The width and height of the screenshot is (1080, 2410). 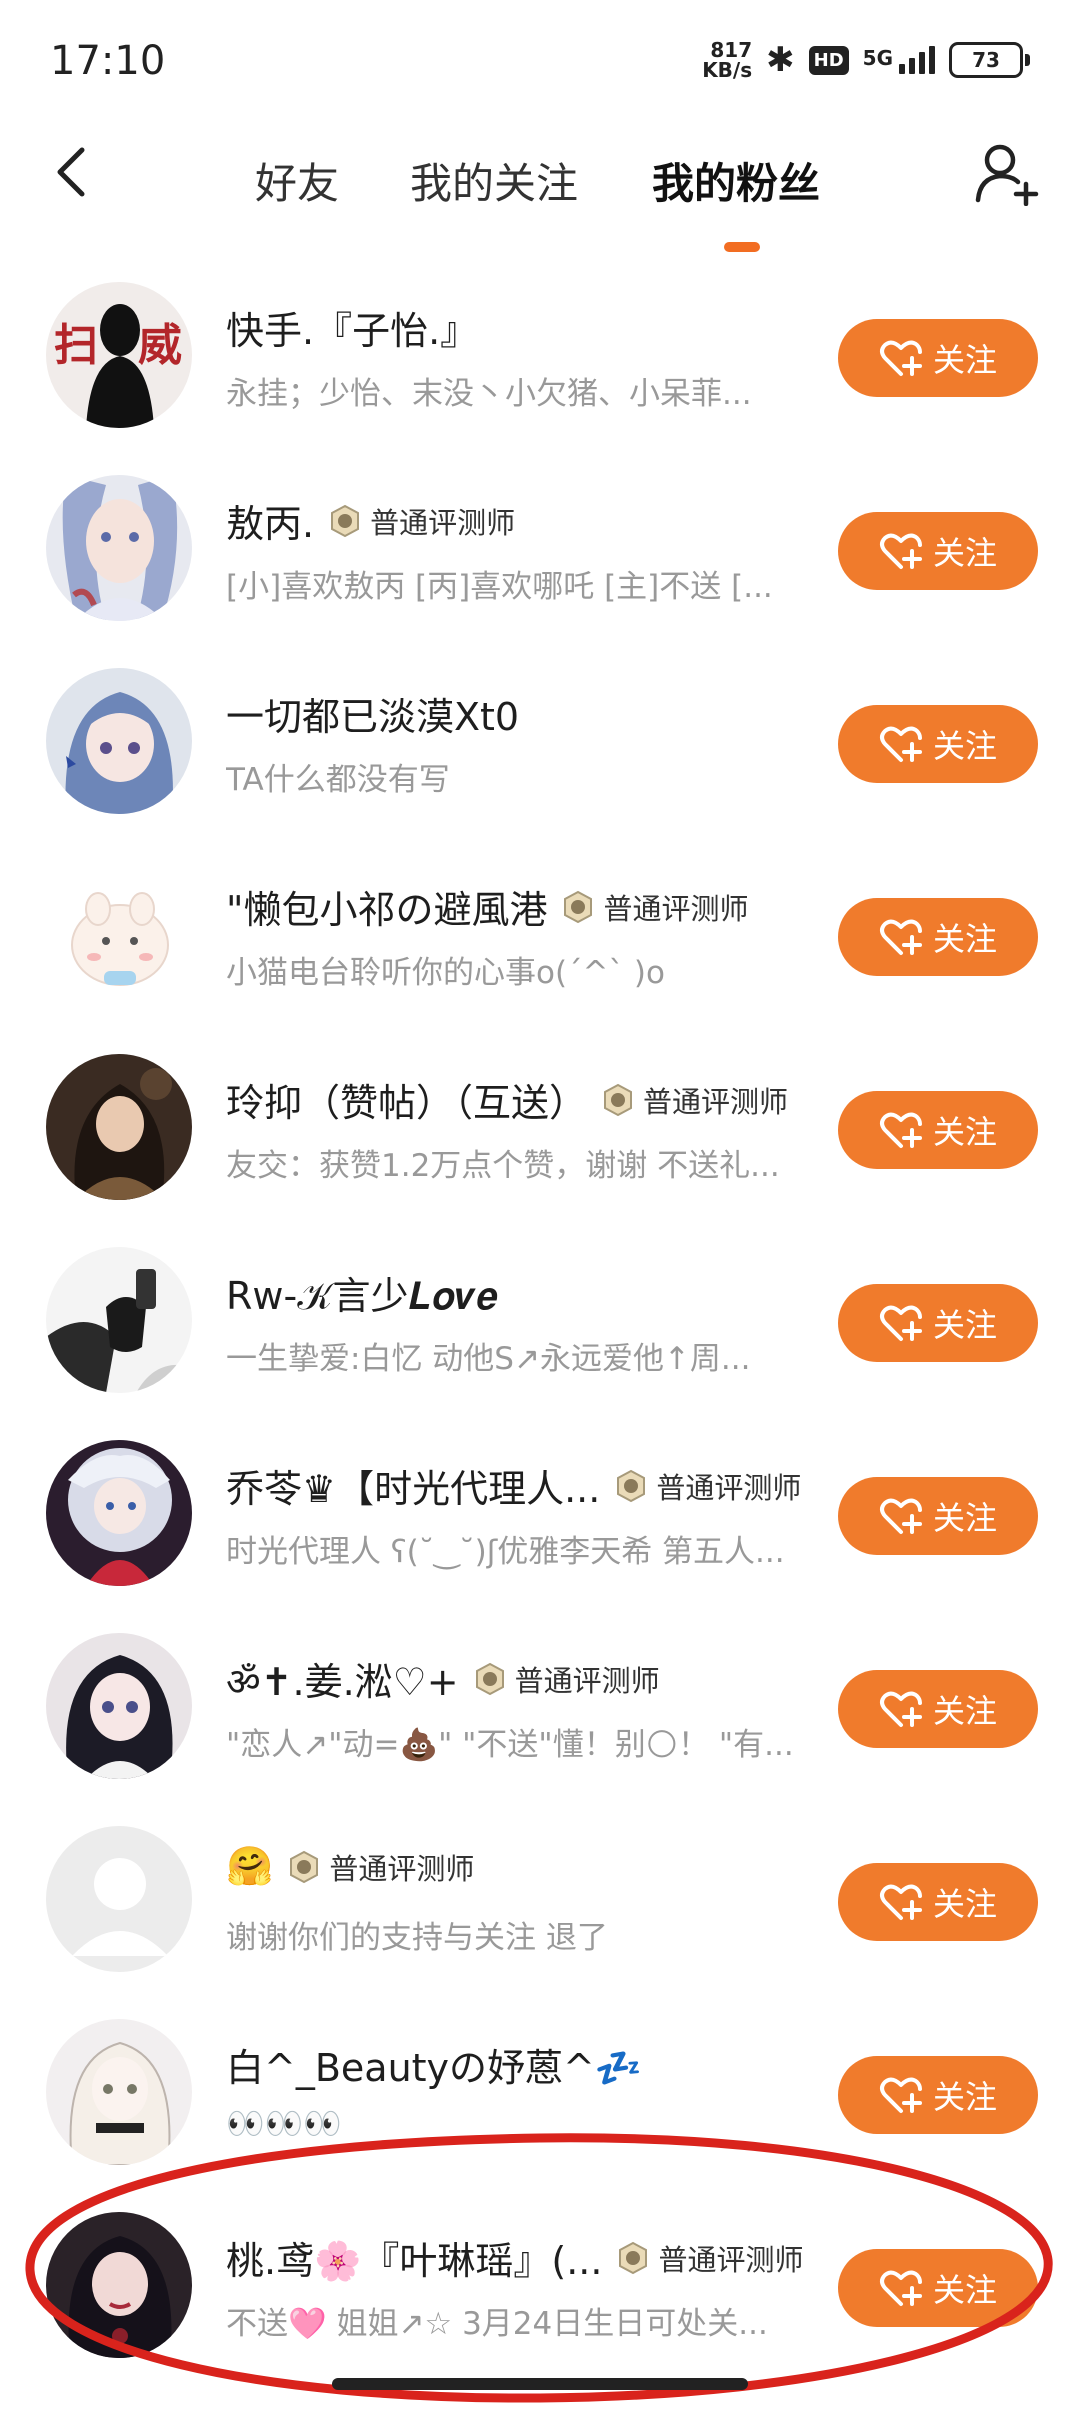 I want to click on user-name: 一切都已淡漠Xt0, so click(x=372, y=713).